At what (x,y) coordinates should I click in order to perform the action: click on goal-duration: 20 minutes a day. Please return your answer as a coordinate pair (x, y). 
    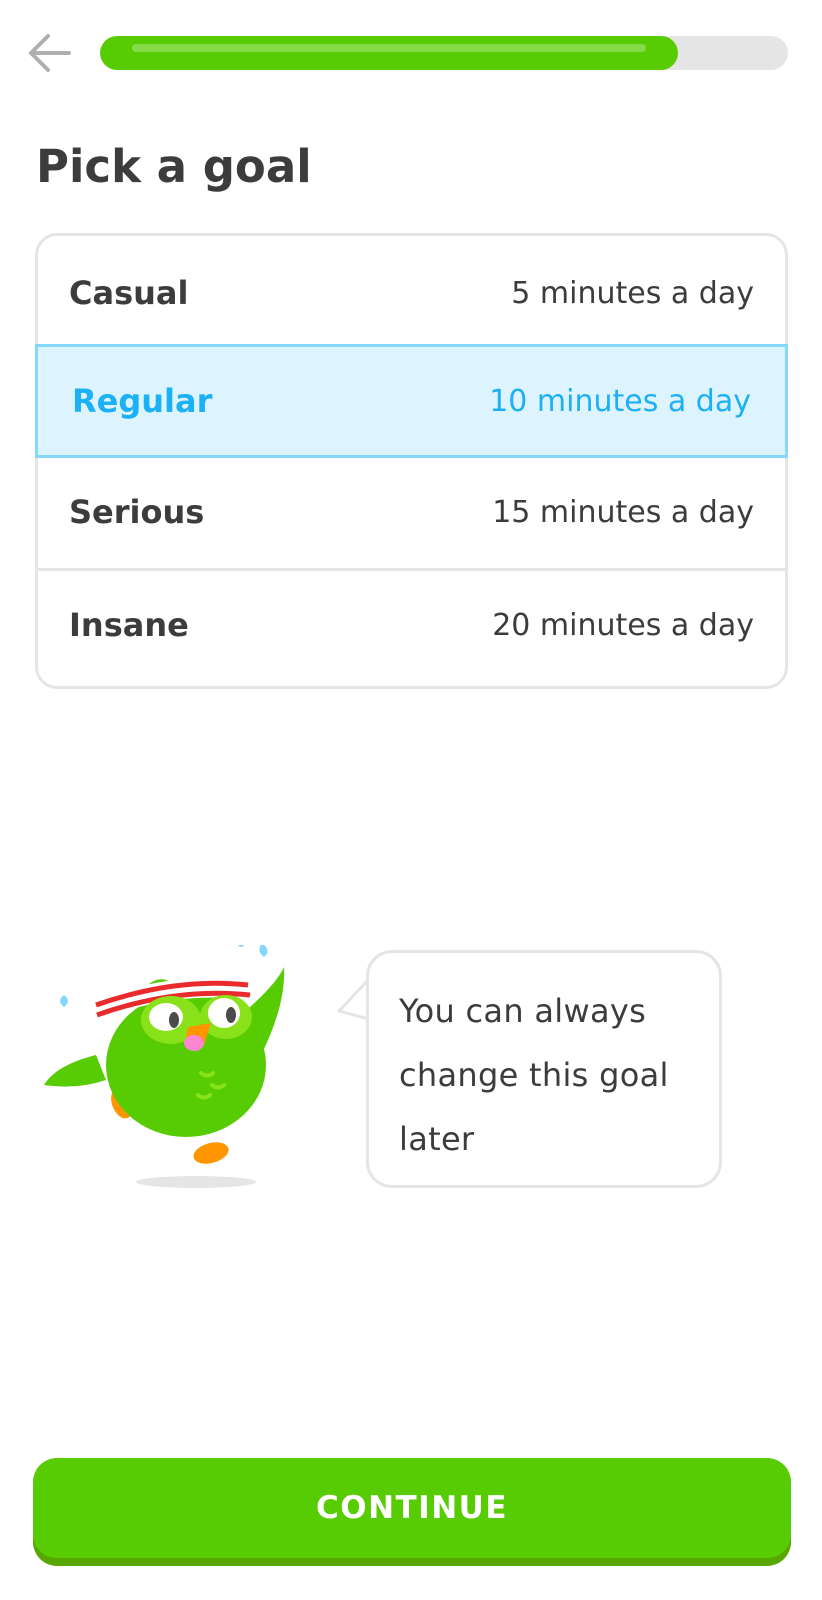
    Looking at the image, I should click on (623, 625).